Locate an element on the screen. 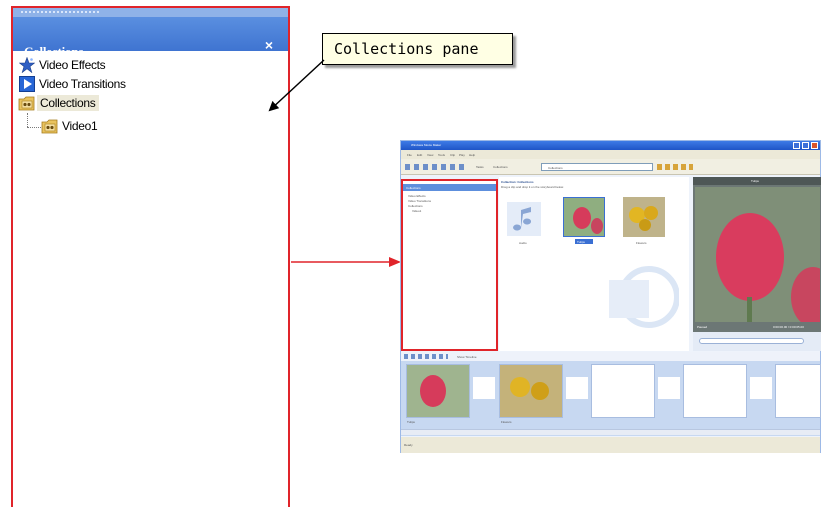 The image size is (821, 507). mini-menu-edit: Edit is located at coordinates (419, 155).